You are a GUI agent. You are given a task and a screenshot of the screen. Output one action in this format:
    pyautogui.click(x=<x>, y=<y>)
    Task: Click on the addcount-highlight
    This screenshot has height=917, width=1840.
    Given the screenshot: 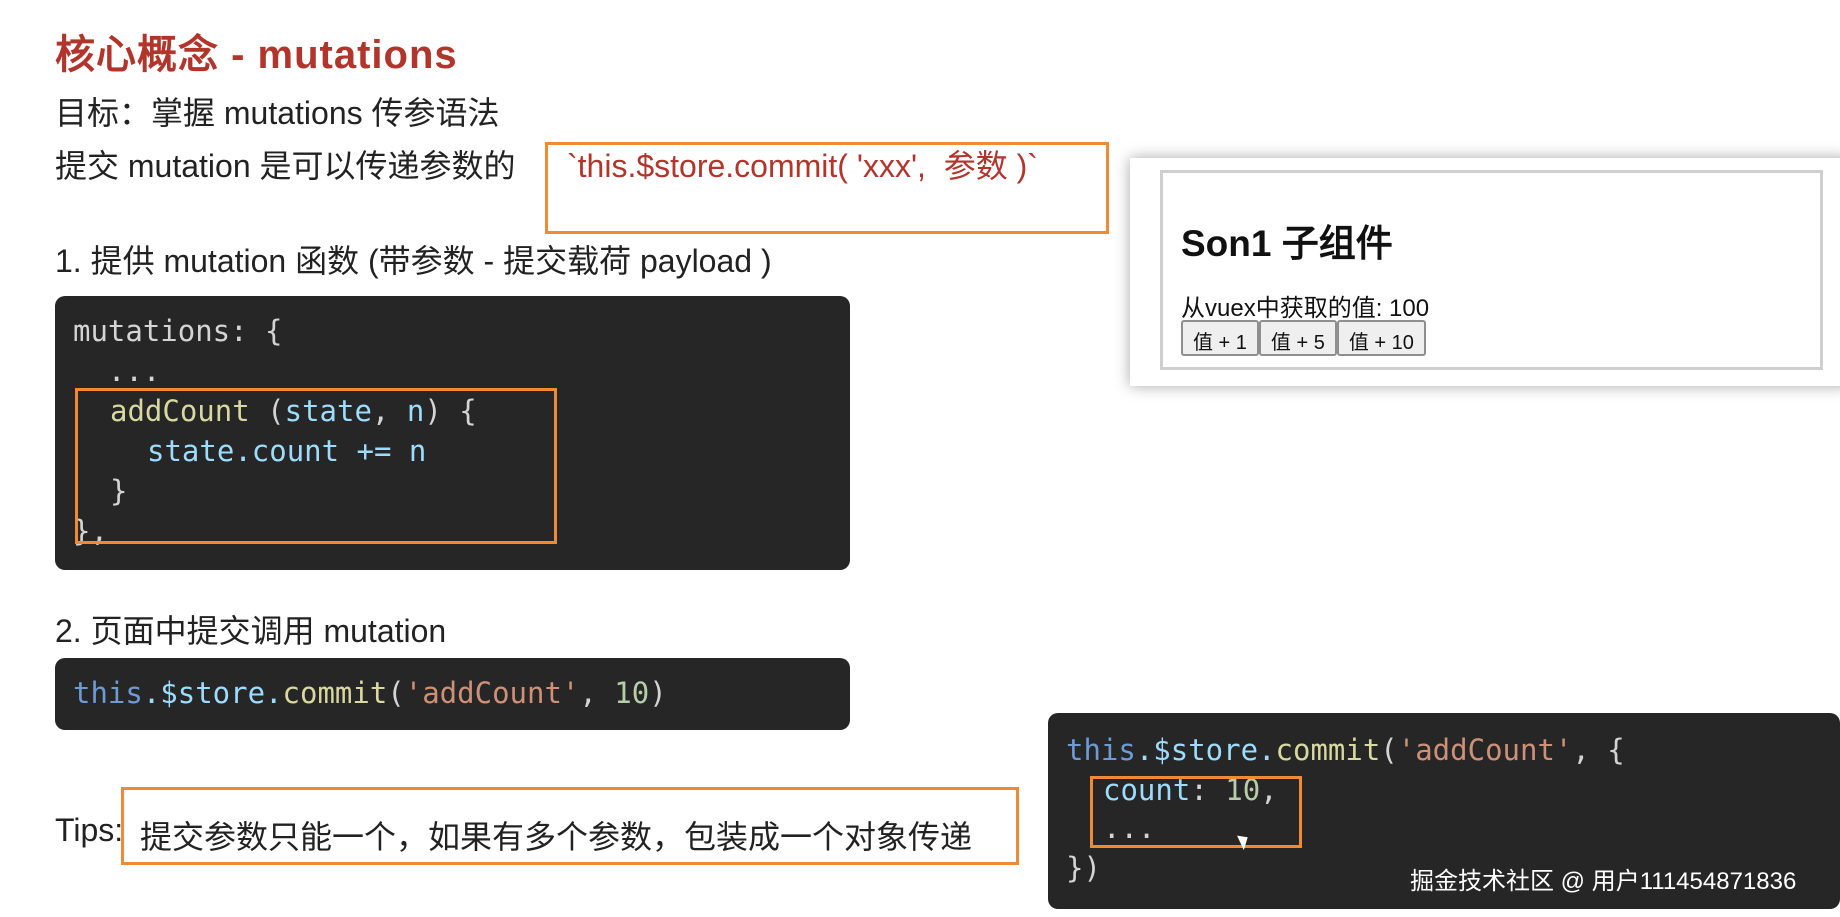 What is the action you would take?
    pyautogui.click(x=316, y=466)
    